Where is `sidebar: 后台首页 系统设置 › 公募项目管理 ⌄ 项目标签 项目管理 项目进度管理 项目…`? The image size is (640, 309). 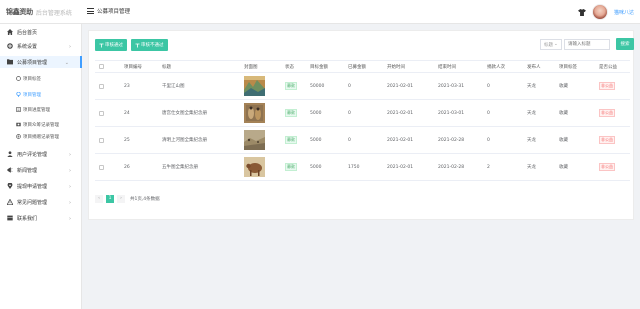 sidebar: 后台首页 系统设置 › 公募项目管理 ⌄ 项目标签 项目管理 项目进度管理 项目… is located at coordinates (41, 166).